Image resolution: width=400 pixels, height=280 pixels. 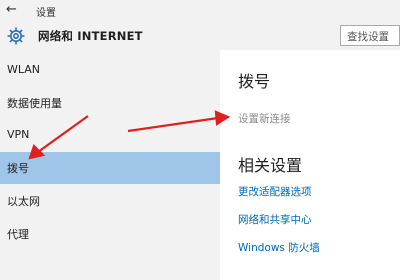 What do you see at coordinates (110, 136) in the screenshot?
I see `sidebar-item-vpn: VPN` at bounding box center [110, 136].